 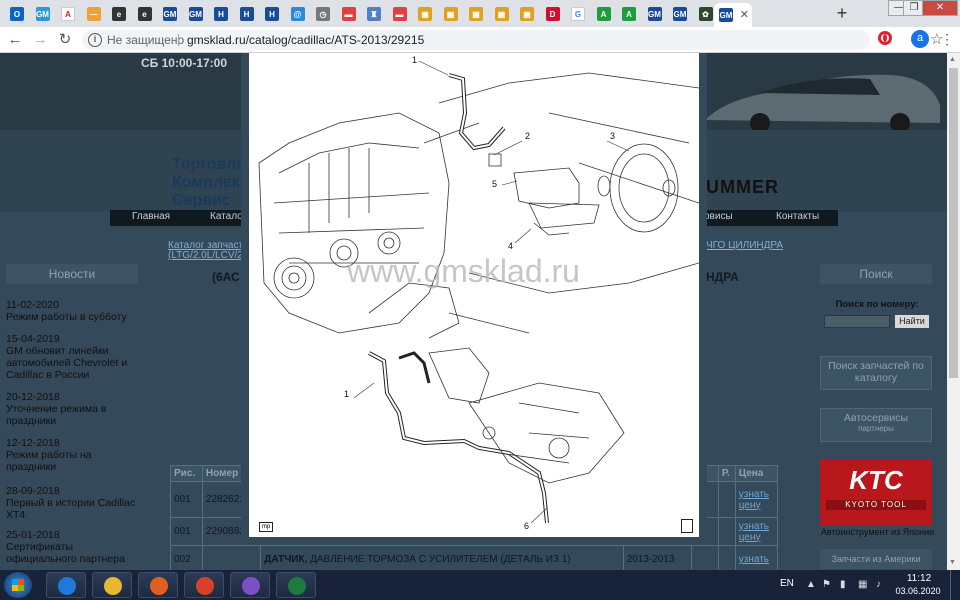 I want to click on table-cell, so click(x=704, y=557).